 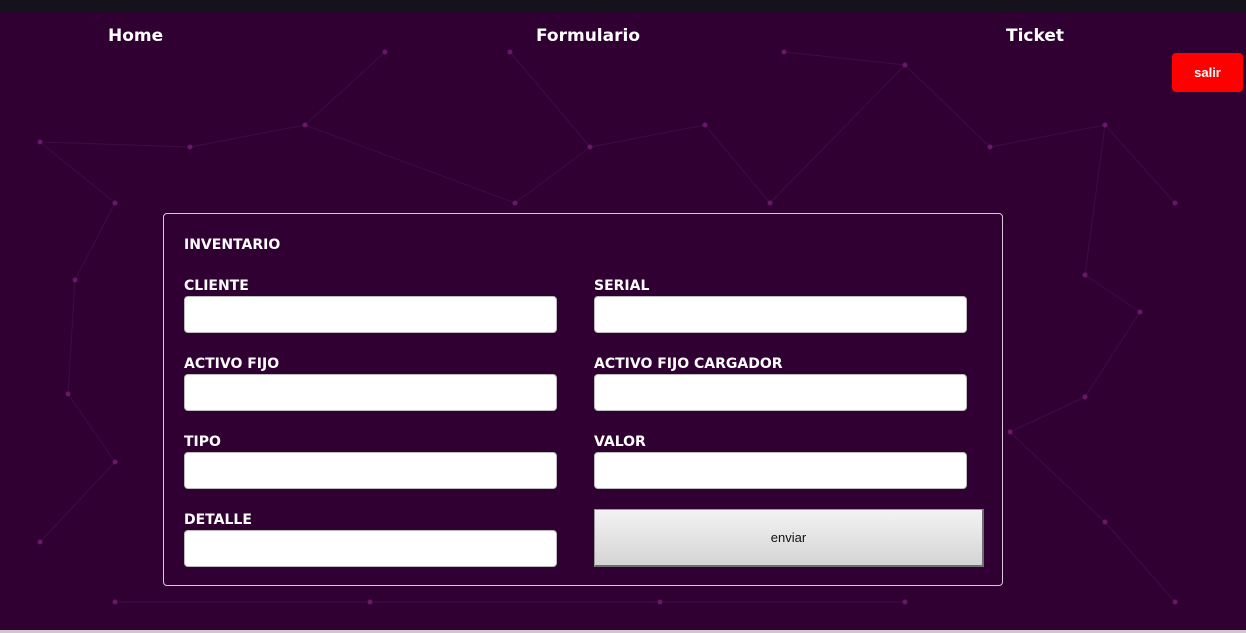 What do you see at coordinates (780, 392) in the screenshot?
I see `activo-fijo-cargador-input` at bounding box center [780, 392].